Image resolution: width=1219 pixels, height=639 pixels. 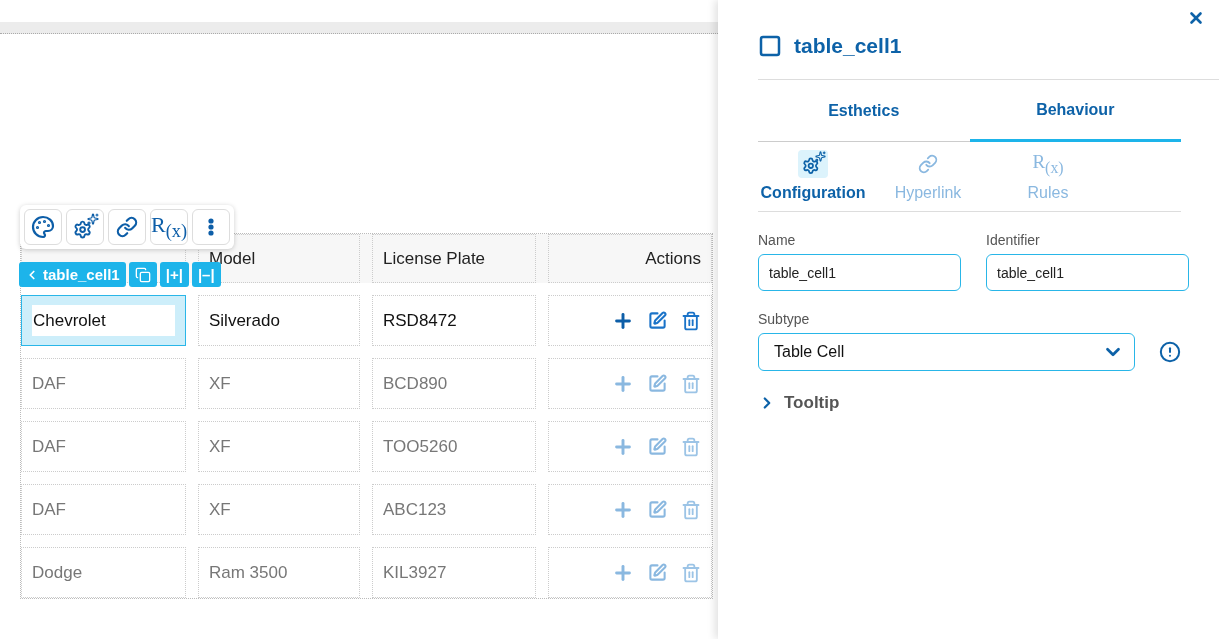 I want to click on close-icon, so click(x=1196, y=18).